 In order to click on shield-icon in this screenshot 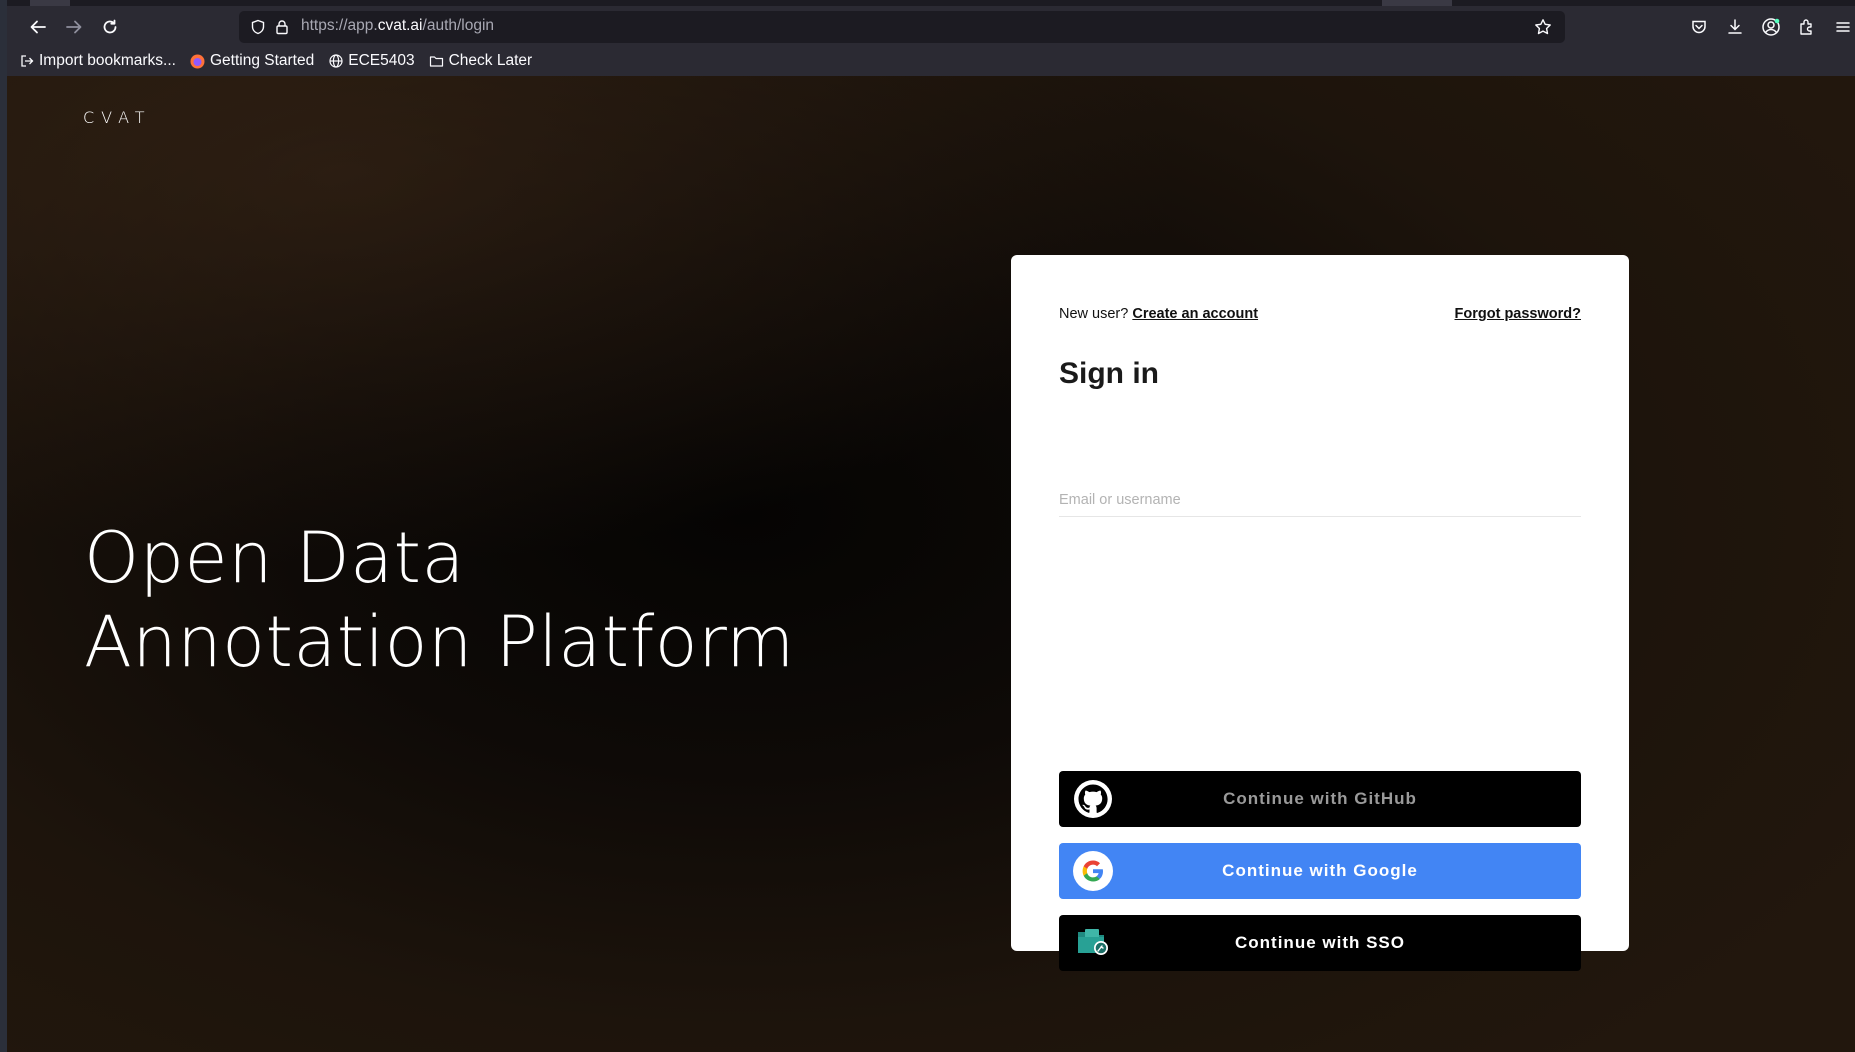, I will do `click(258, 27)`.